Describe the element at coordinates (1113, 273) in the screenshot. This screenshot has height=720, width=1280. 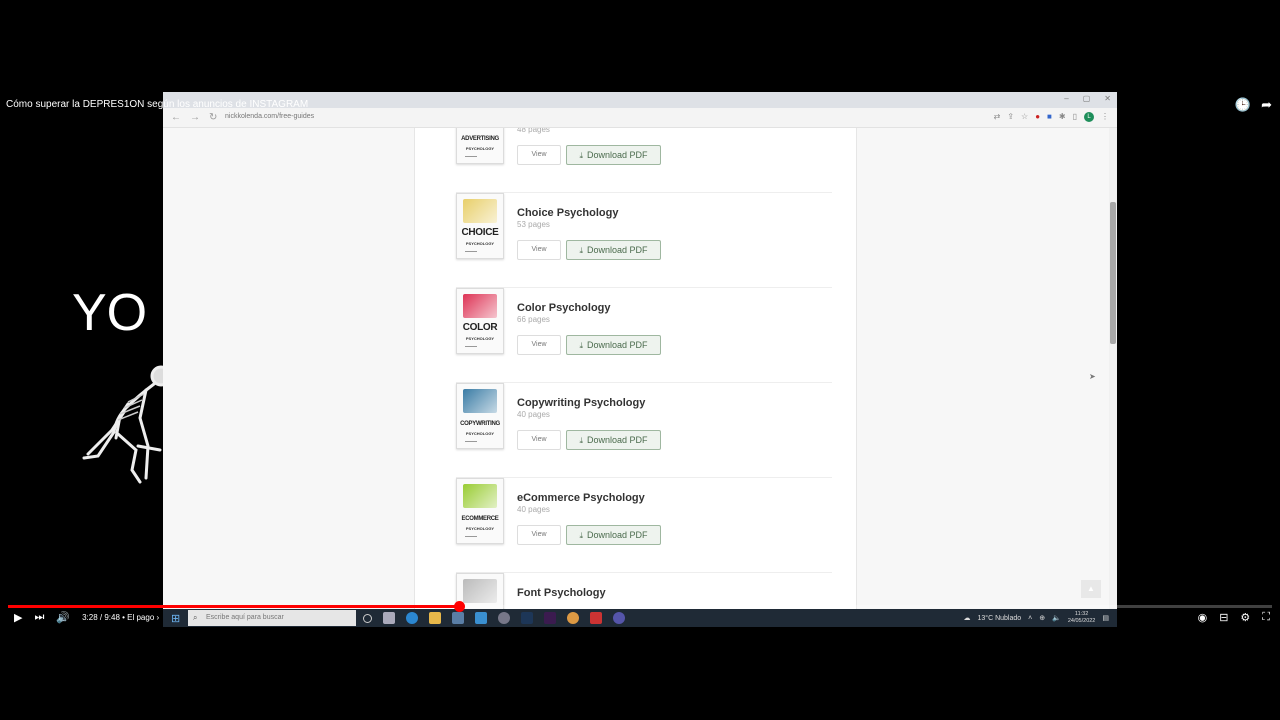
I see `scrollbar-thumb` at that location.